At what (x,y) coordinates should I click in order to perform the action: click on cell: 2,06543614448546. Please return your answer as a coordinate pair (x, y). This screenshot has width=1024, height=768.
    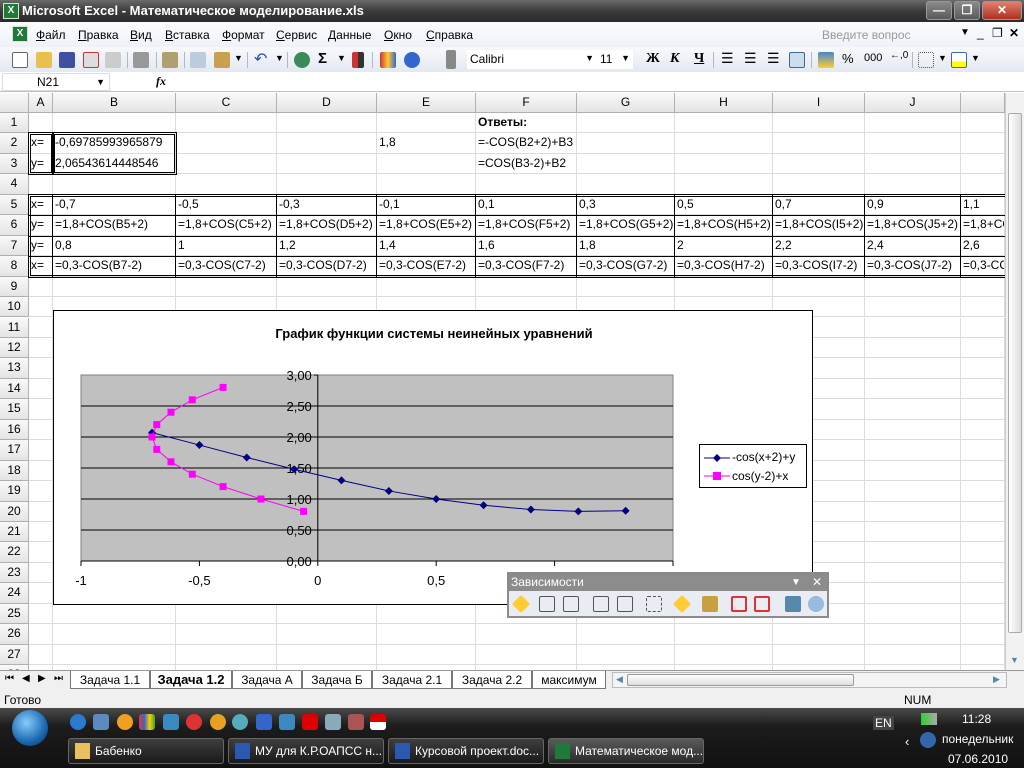
    Looking at the image, I should click on (114, 164).